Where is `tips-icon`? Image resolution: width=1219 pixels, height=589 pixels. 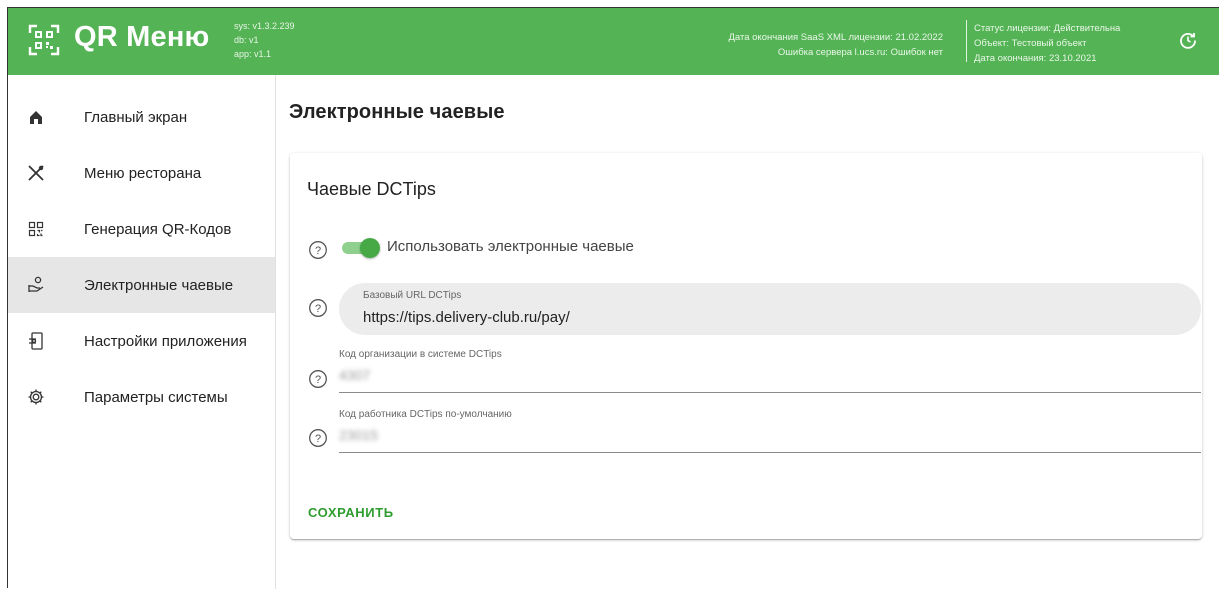
tips-icon is located at coordinates (36, 285).